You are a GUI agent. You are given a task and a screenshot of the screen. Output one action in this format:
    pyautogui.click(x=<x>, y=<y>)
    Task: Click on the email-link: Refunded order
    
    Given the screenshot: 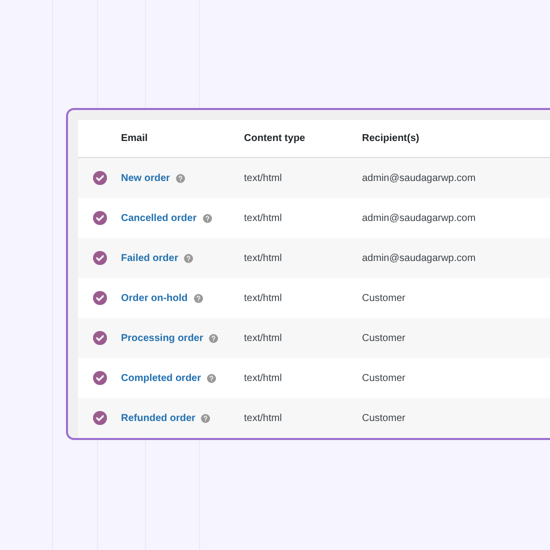 What is the action you would take?
    pyautogui.click(x=158, y=418)
    